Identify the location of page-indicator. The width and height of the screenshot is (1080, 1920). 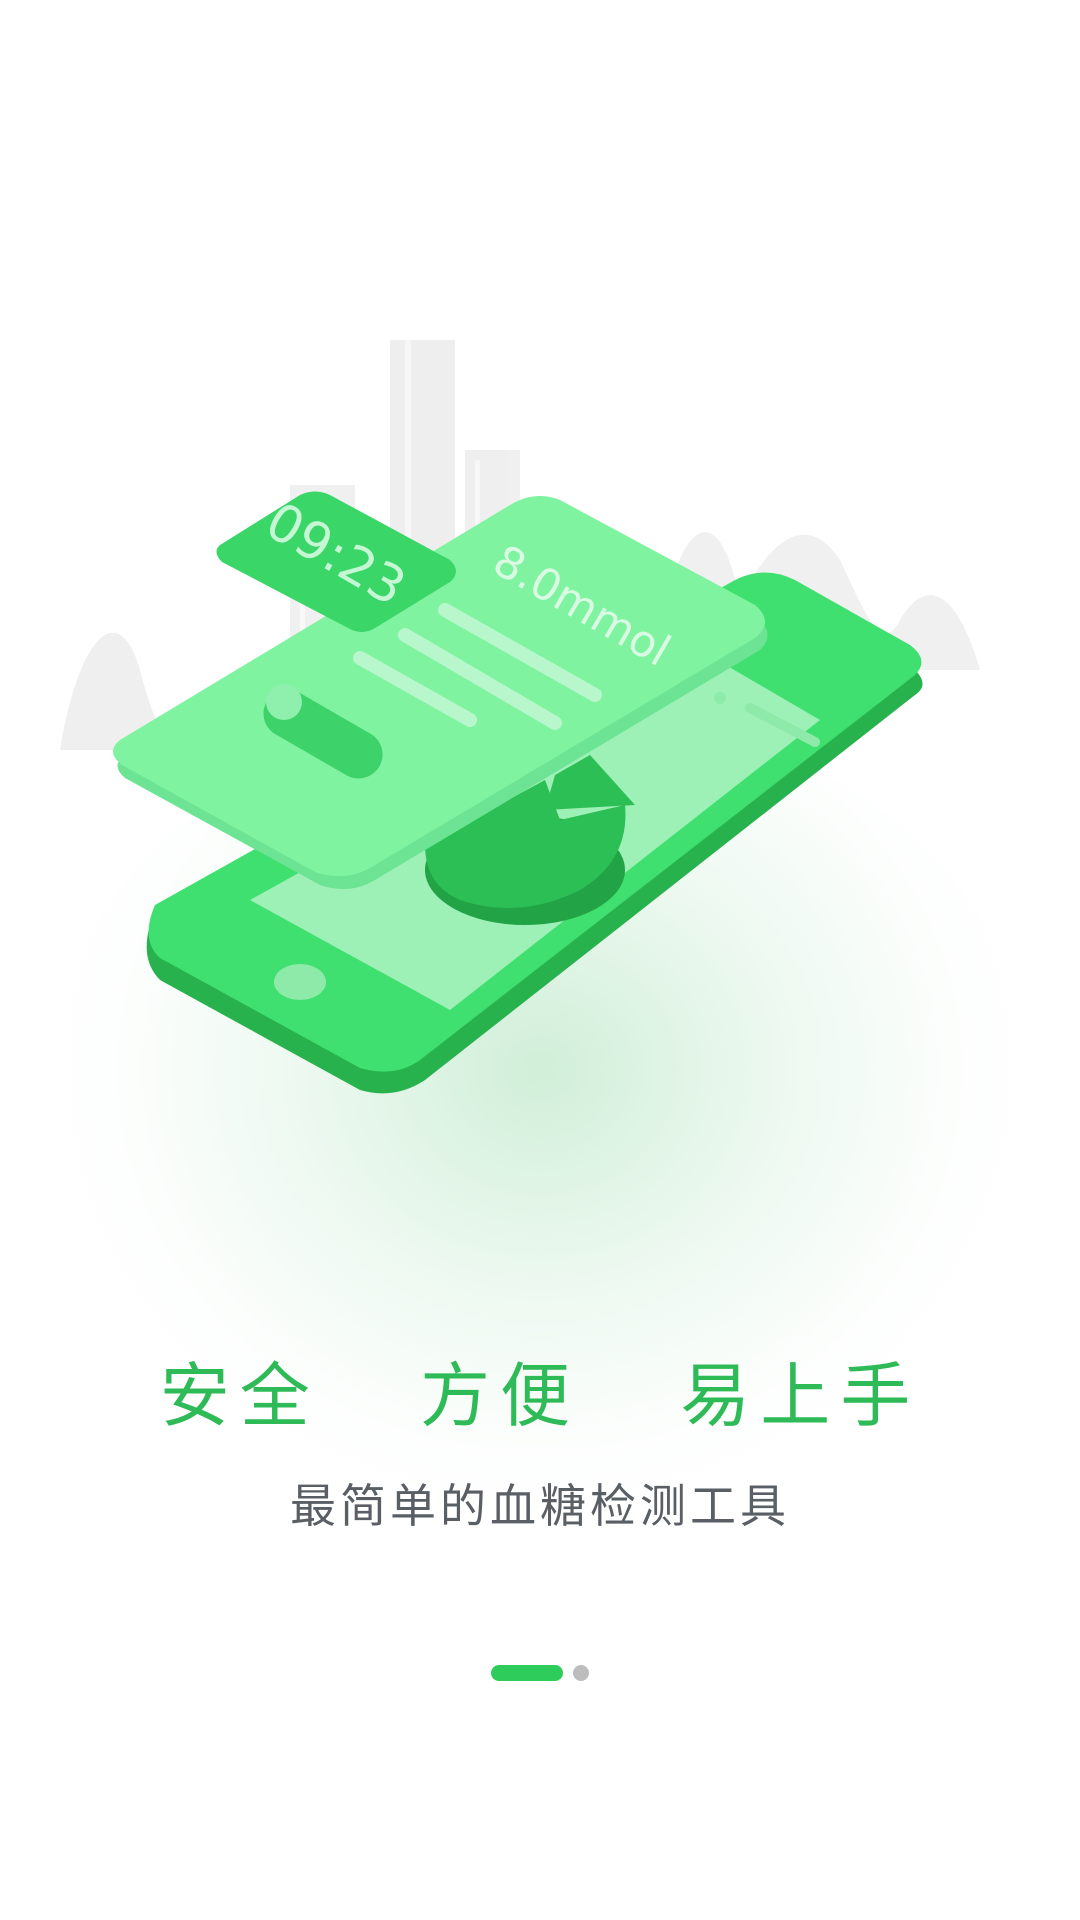
(540, 1673).